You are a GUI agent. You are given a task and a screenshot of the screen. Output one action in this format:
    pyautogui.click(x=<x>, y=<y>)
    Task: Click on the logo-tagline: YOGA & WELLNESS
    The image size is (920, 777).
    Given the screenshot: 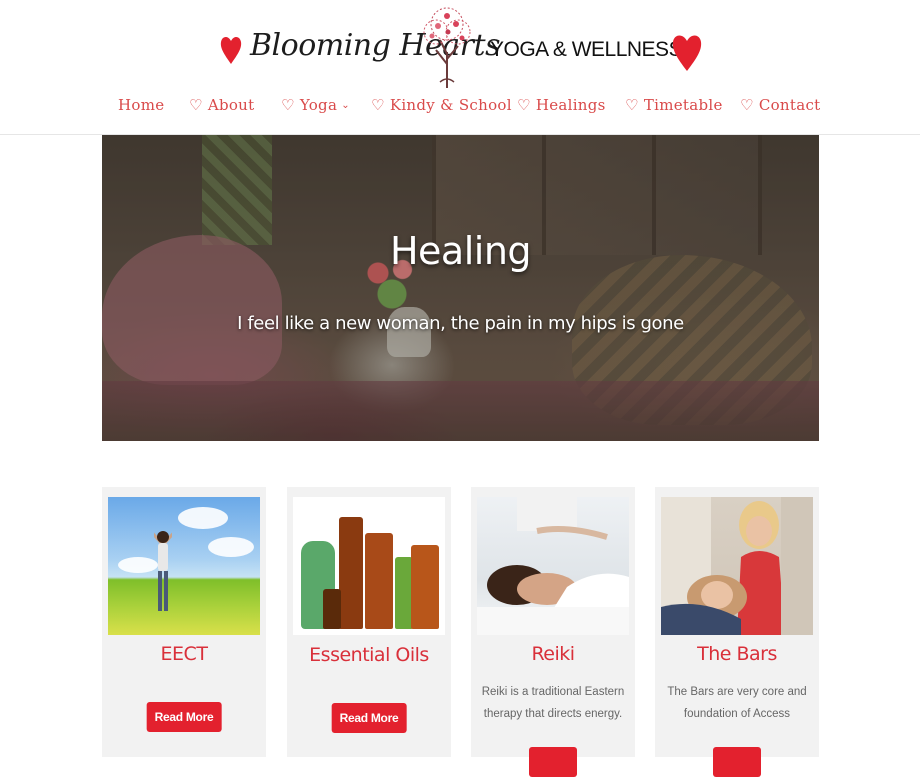 What is the action you would take?
    pyautogui.click(x=586, y=49)
    